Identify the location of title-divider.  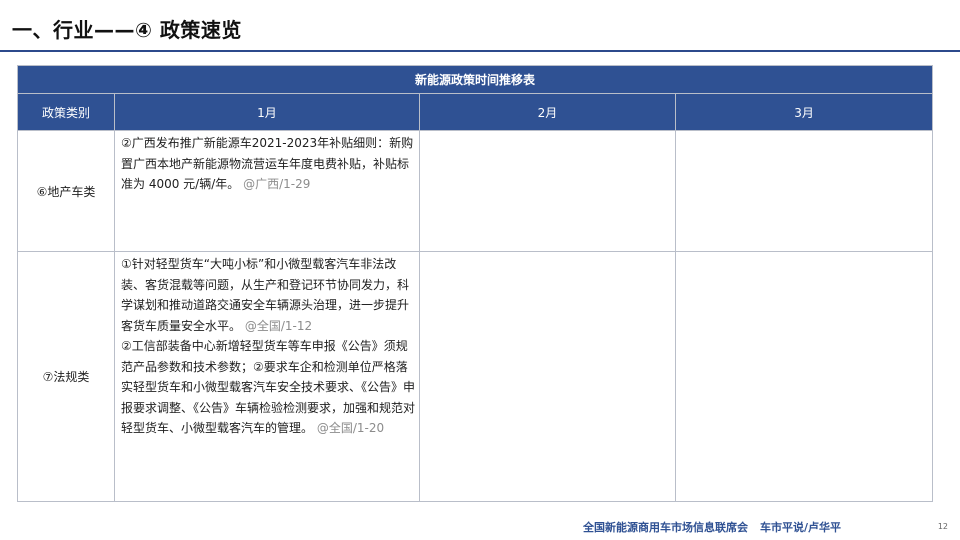
(480, 51).